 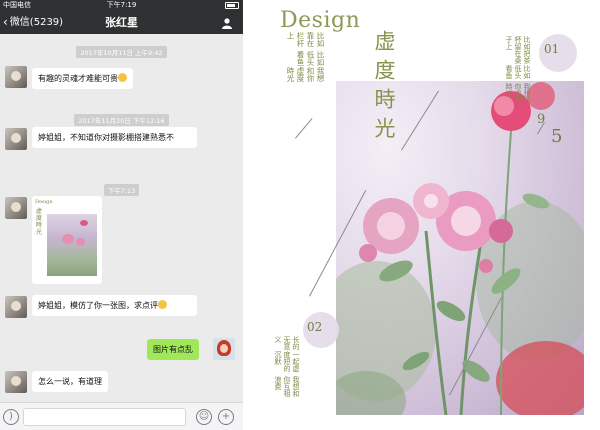 What do you see at coordinates (121, 187) in the screenshot?
I see `timestamp: 下午7:13` at bounding box center [121, 187].